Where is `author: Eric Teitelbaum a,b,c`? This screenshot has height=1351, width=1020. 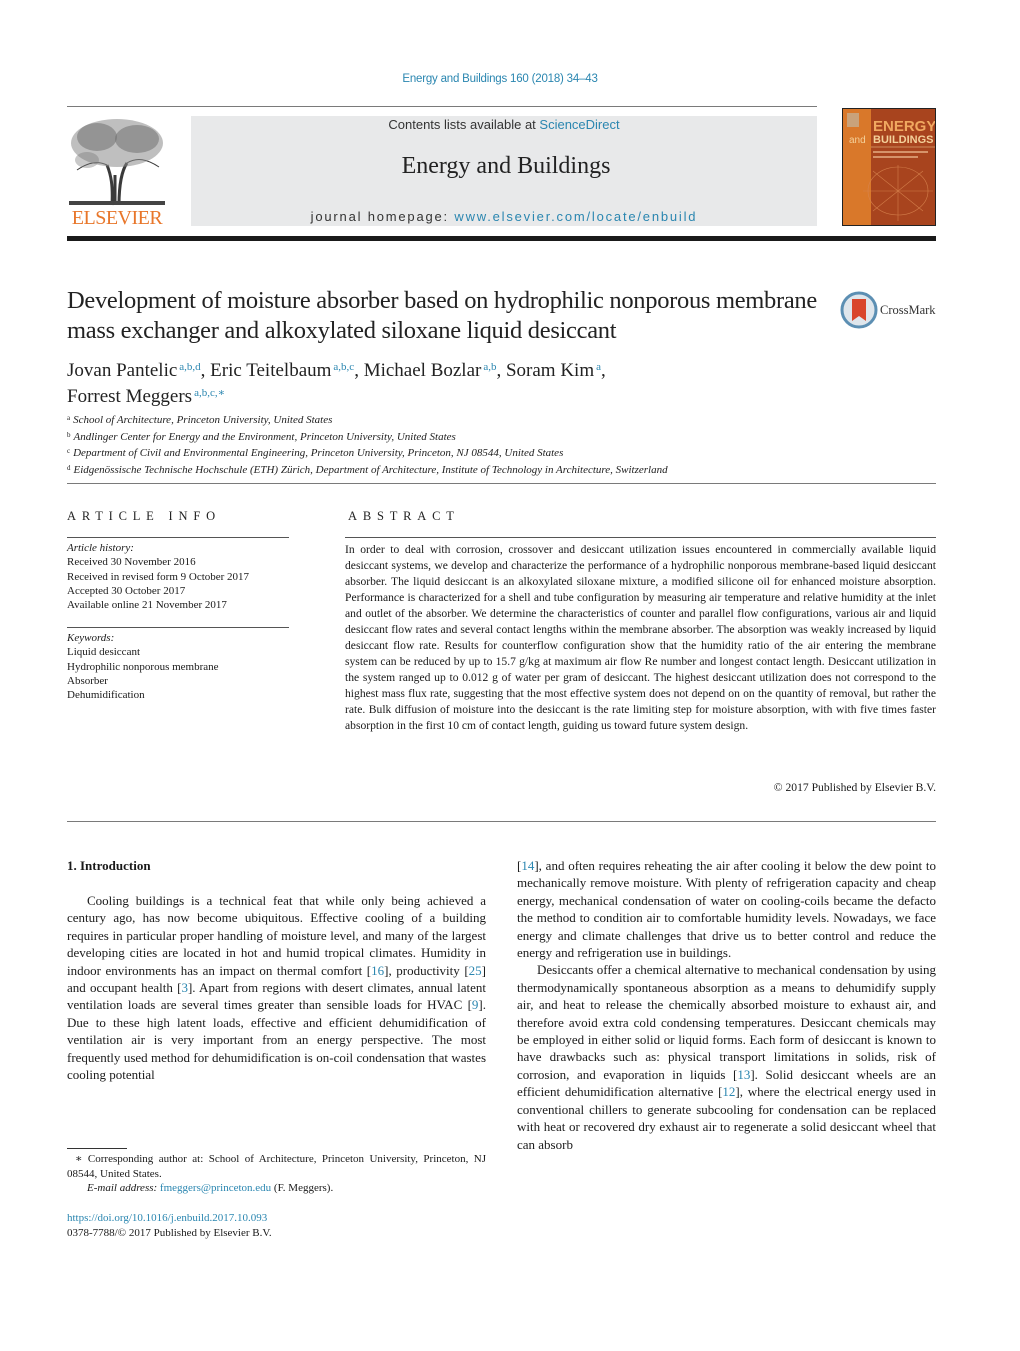
author: Eric Teitelbaum a,b,c is located at coordinates (282, 370).